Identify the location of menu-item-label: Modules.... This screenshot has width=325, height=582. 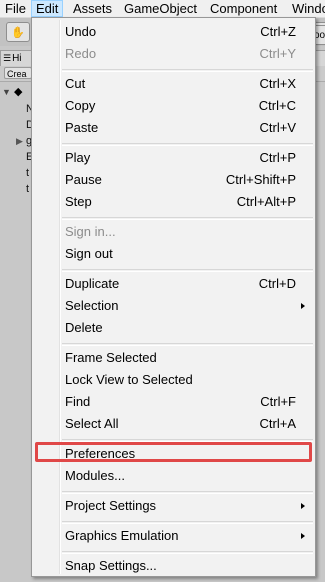
(95, 475).